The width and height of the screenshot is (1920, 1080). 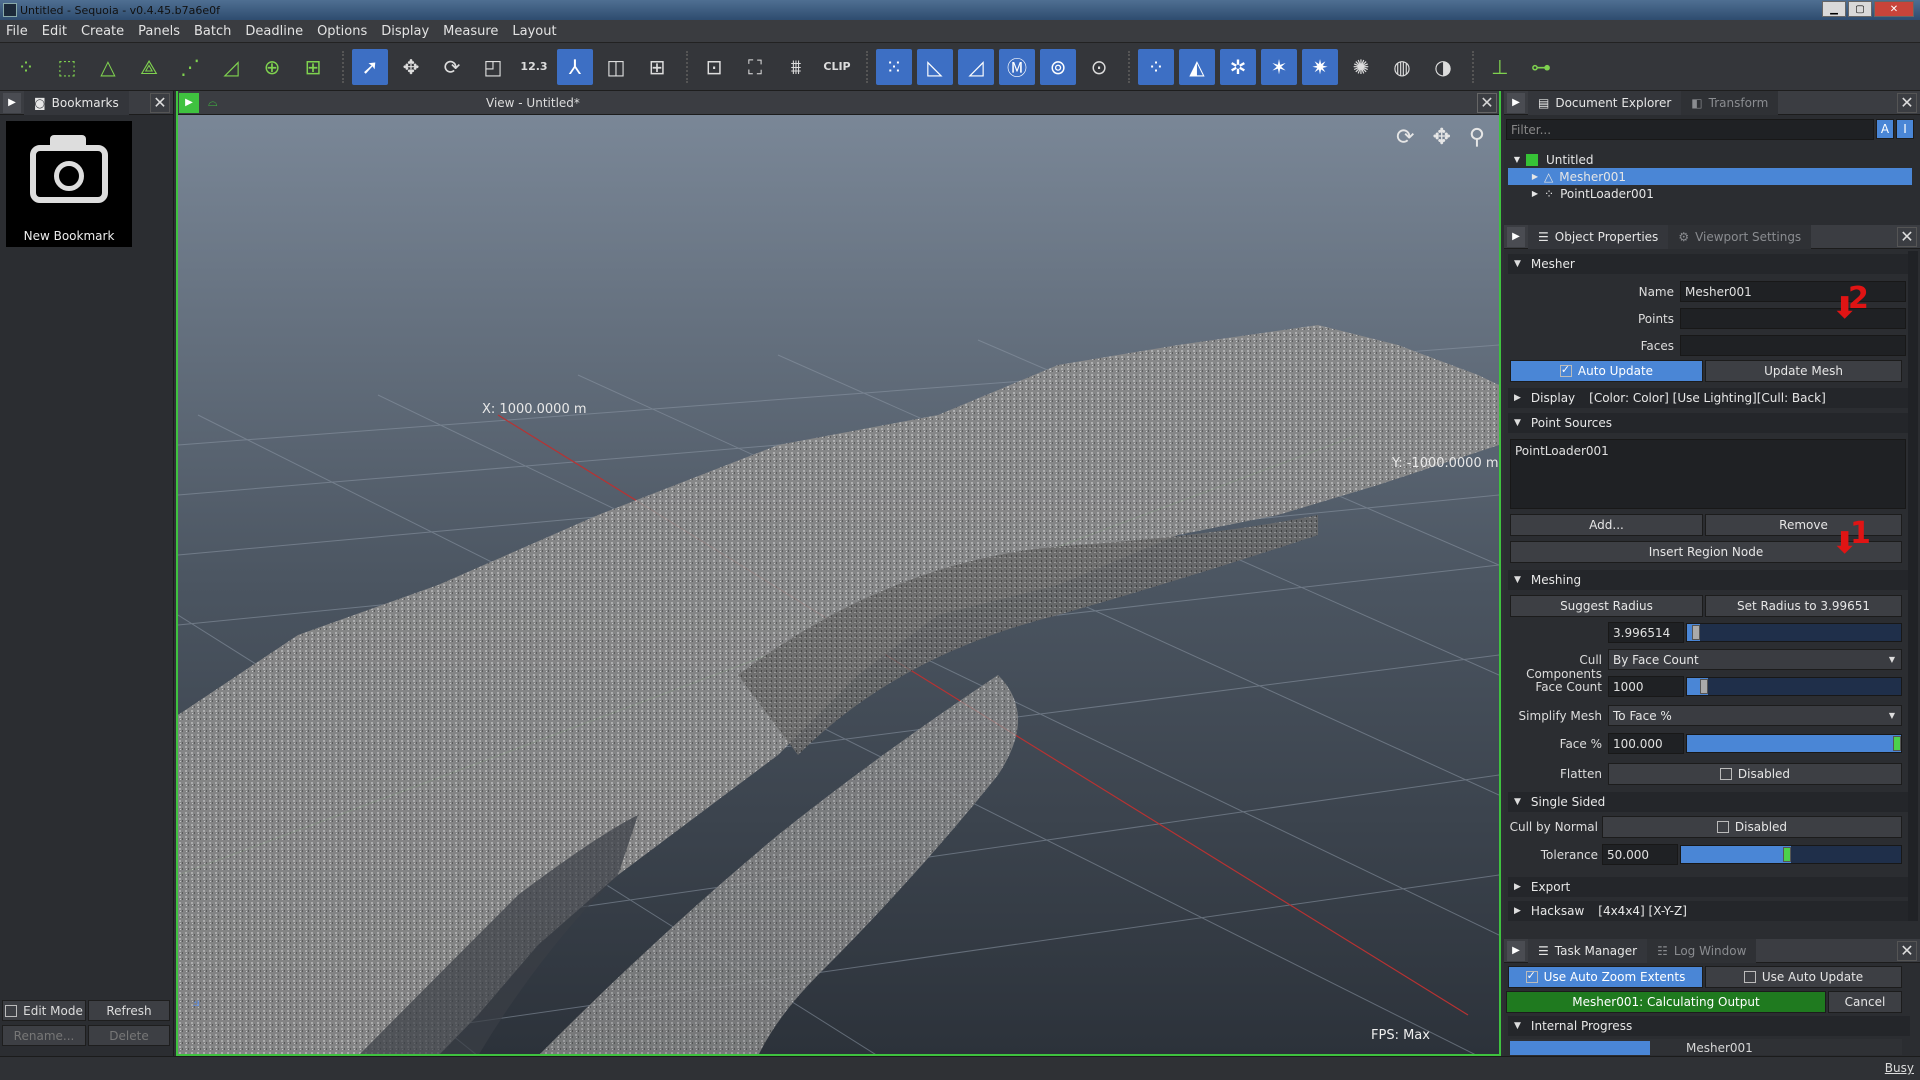 What do you see at coordinates (405, 31) in the screenshot?
I see `menu-display: Display` at bounding box center [405, 31].